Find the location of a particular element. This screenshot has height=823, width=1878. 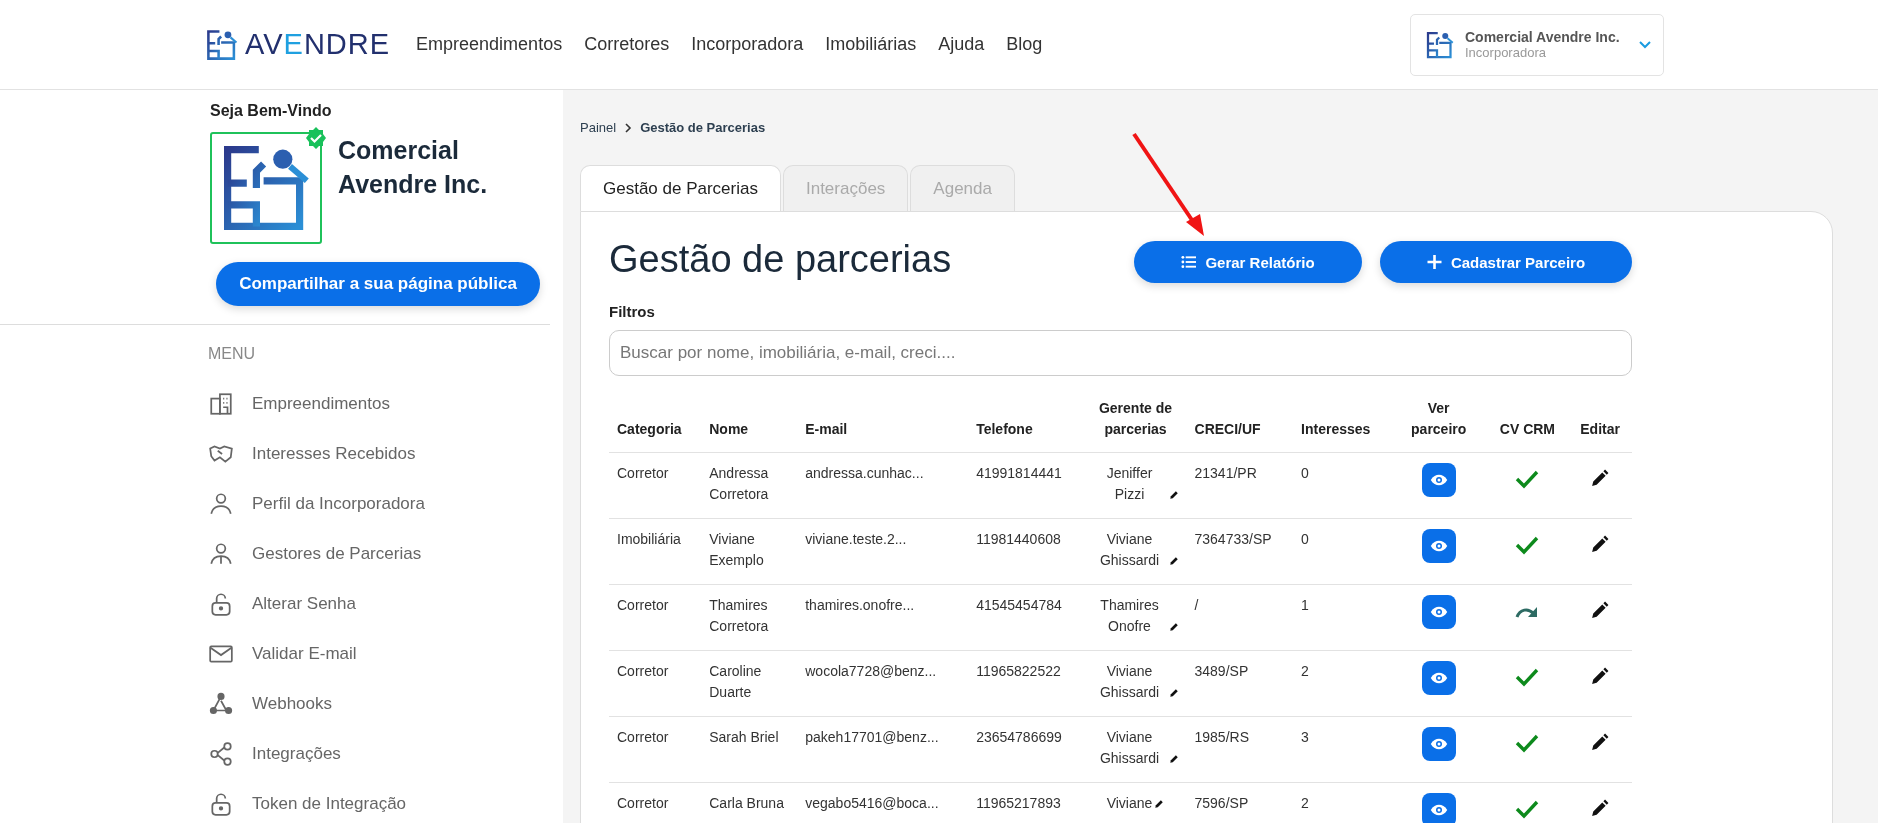

report-button: Gerar Relatório is located at coordinates (1248, 262).